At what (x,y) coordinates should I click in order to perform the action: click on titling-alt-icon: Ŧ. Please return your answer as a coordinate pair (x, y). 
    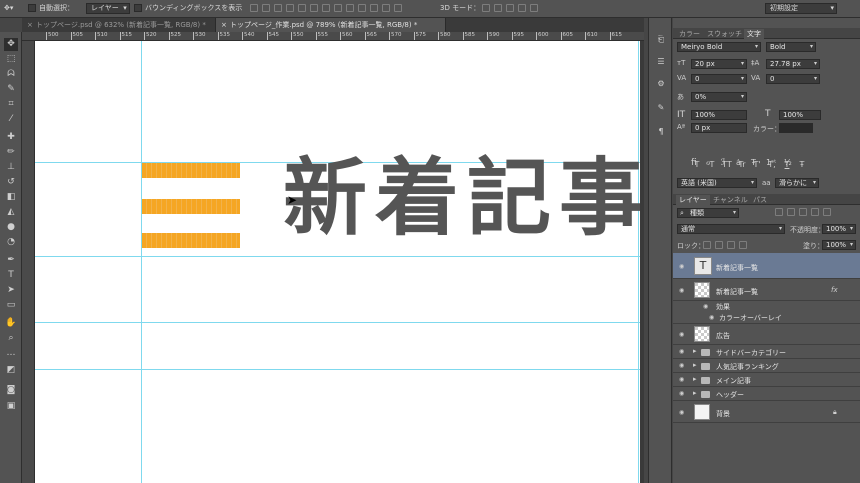
    Looking at the image, I should click on (753, 162).